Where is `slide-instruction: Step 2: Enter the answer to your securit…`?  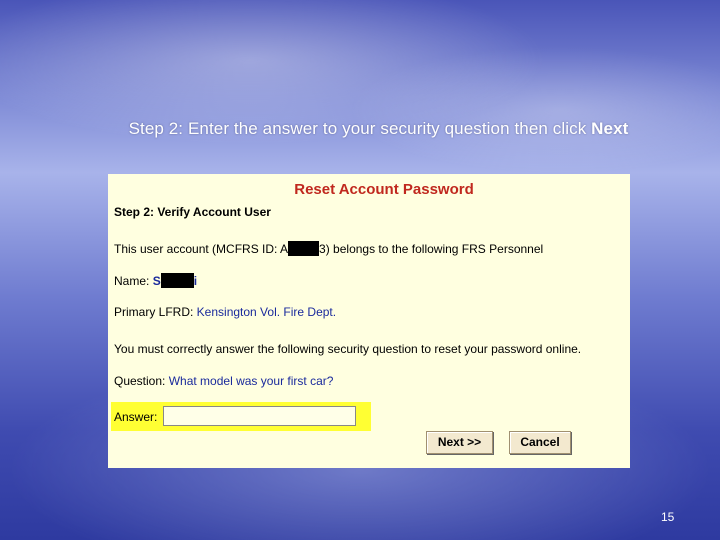 slide-instruction: Step 2: Enter the answer to your securit… is located at coordinates (360, 129).